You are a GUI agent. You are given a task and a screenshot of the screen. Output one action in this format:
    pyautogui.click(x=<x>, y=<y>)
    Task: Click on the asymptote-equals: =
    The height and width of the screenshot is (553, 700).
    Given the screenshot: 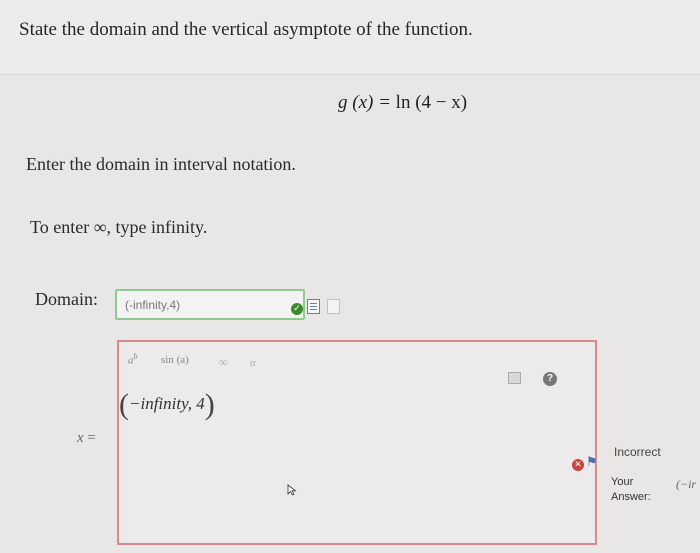 What is the action you would take?
    pyautogui.click(x=89, y=438)
    